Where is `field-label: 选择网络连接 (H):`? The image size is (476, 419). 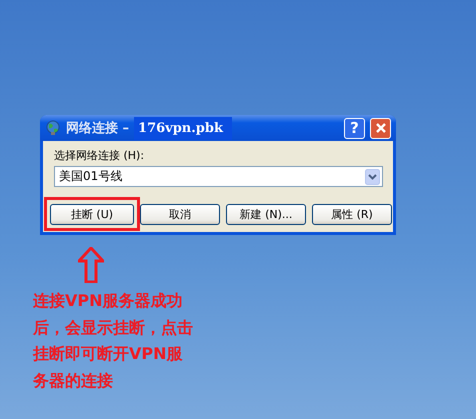 field-label: 选择网络连接 (H): is located at coordinates (100, 155).